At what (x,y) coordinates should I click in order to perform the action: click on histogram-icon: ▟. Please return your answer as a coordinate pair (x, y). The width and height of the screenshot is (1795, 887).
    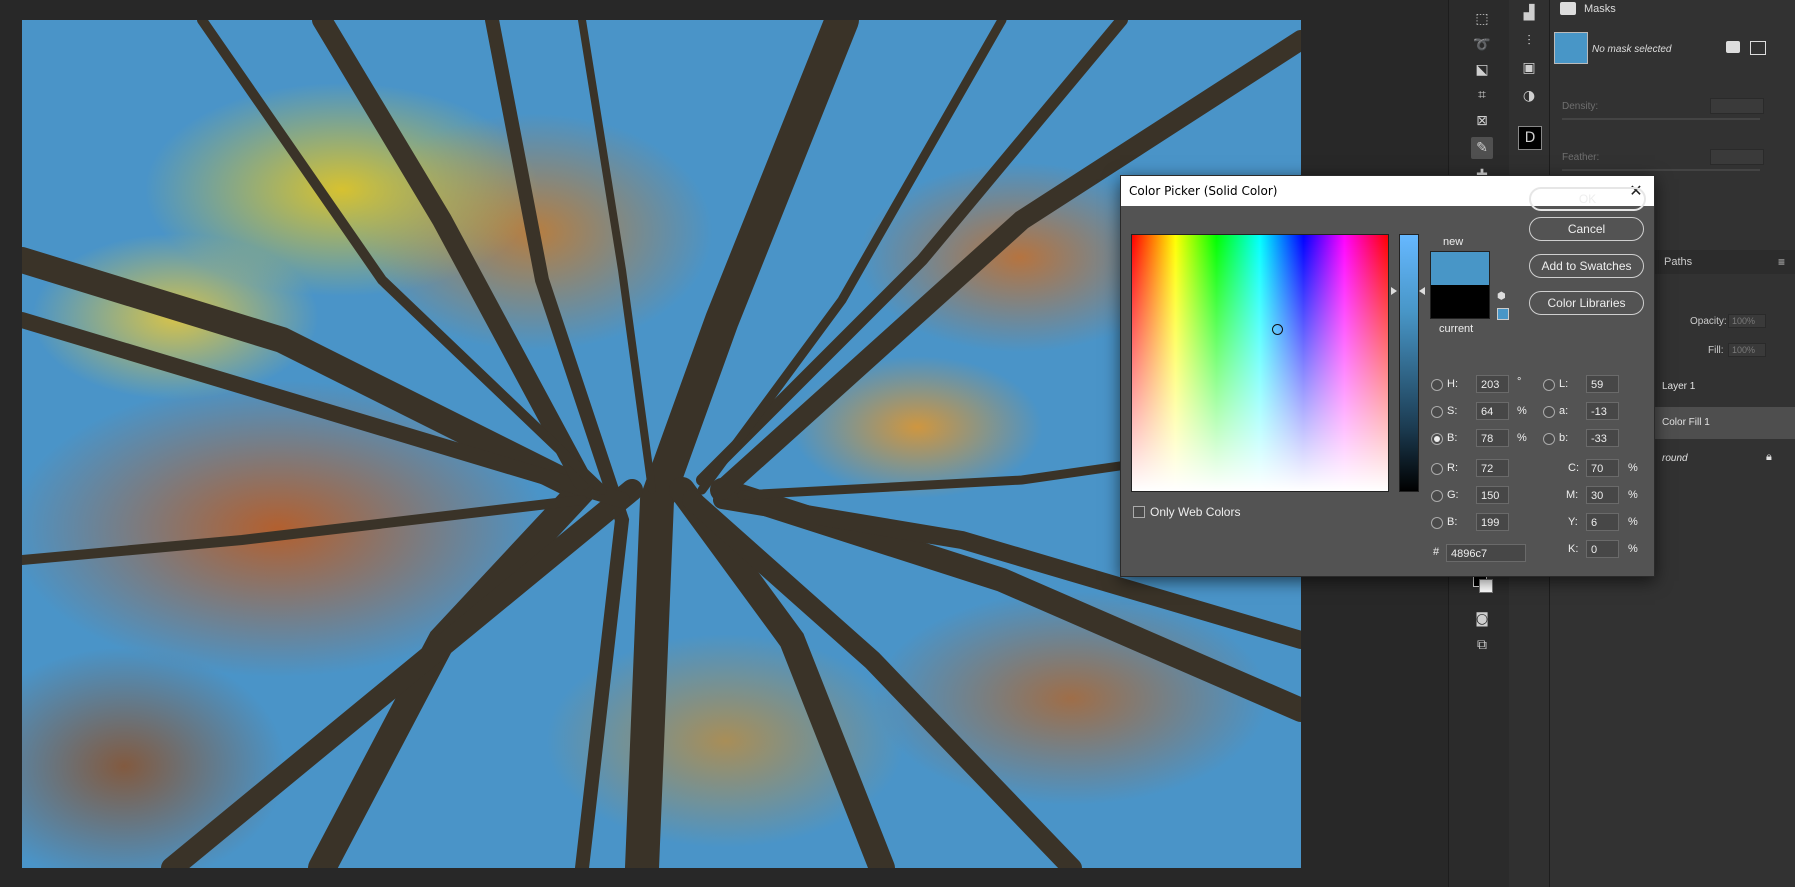
    Looking at the image, I should click on (1529, 13).